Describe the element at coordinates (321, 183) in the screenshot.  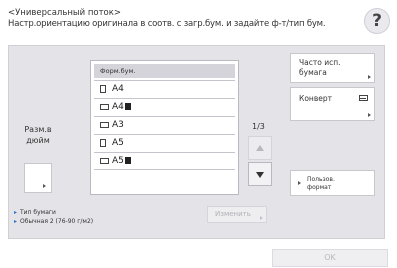
I see `custom-size-label: Пользов. формат` at that location.